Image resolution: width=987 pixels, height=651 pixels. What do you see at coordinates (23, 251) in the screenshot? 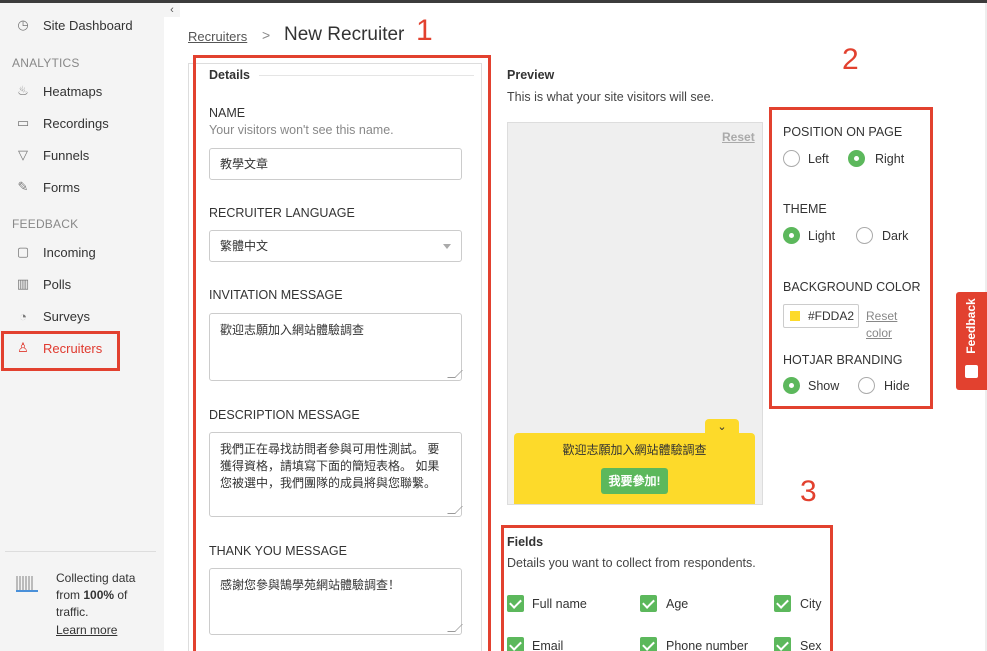
I see `inbox-icon: ▢` at bounding box center [23, 251].